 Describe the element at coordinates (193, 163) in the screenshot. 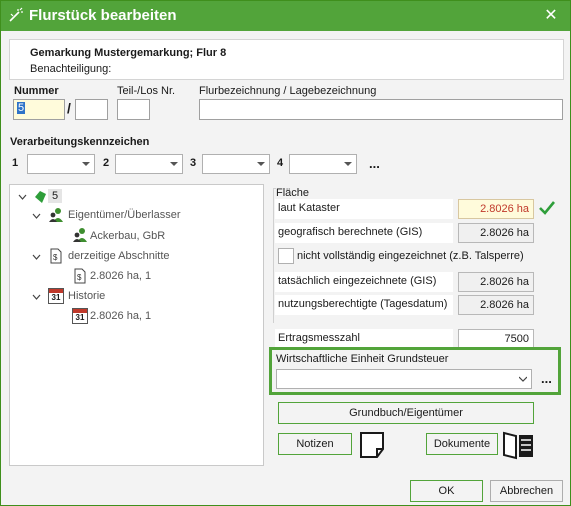

I see `vk-index-3: 3` at that location.